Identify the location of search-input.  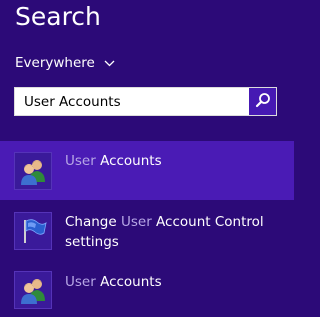
(132, 101).